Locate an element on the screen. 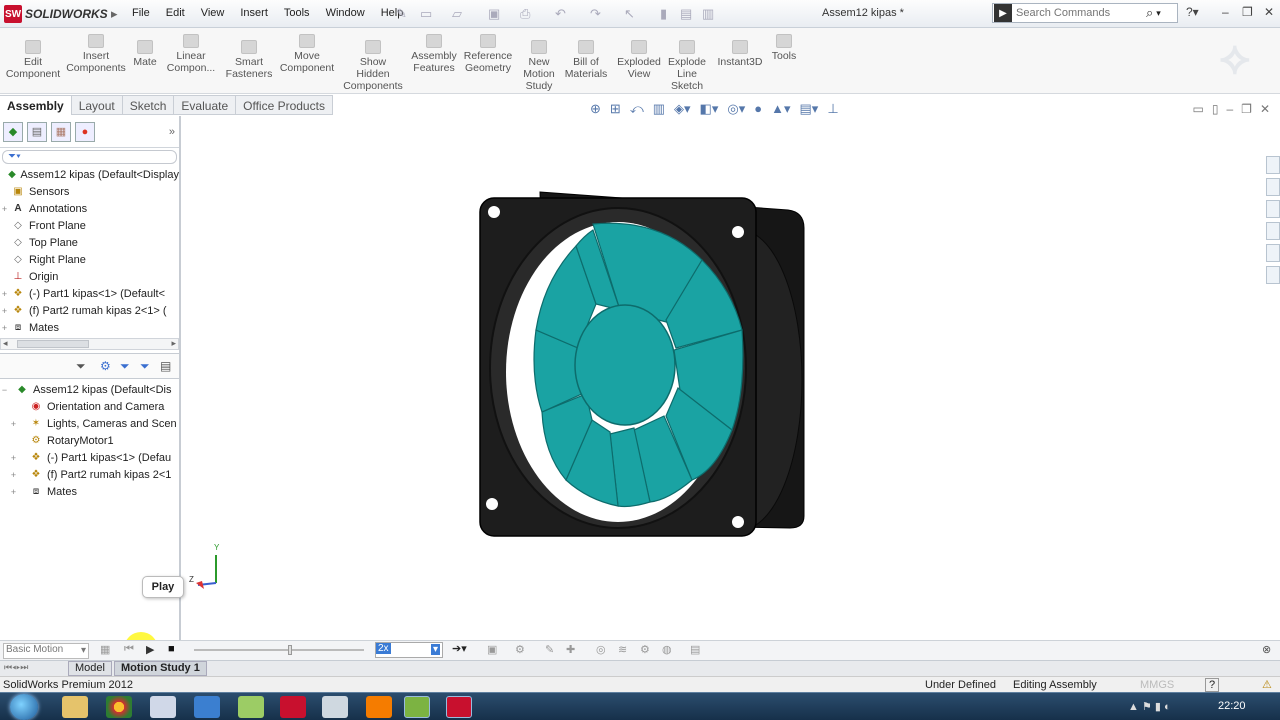 The width and height of the screenshot is (1280, 720). design-library-tab-icon is located at coordinates (1273, 187).